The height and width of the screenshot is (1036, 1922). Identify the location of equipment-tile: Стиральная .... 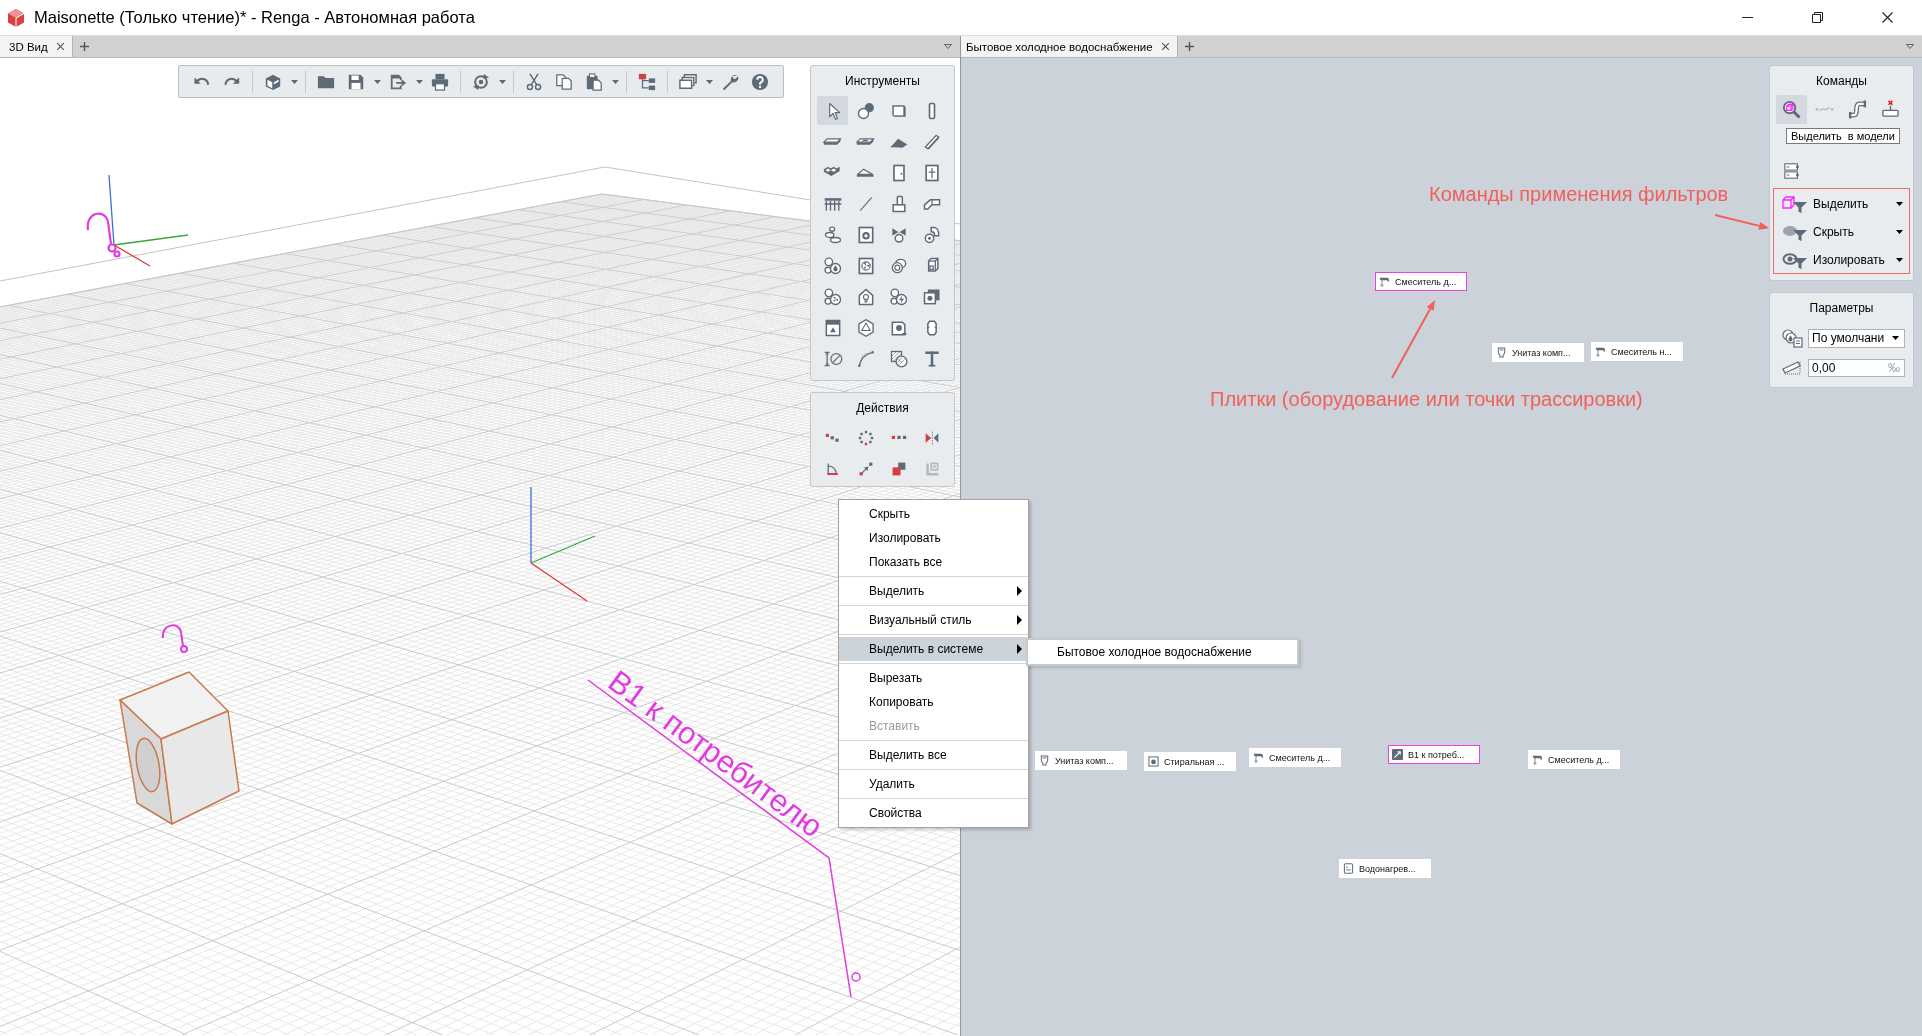
(1190, 761).